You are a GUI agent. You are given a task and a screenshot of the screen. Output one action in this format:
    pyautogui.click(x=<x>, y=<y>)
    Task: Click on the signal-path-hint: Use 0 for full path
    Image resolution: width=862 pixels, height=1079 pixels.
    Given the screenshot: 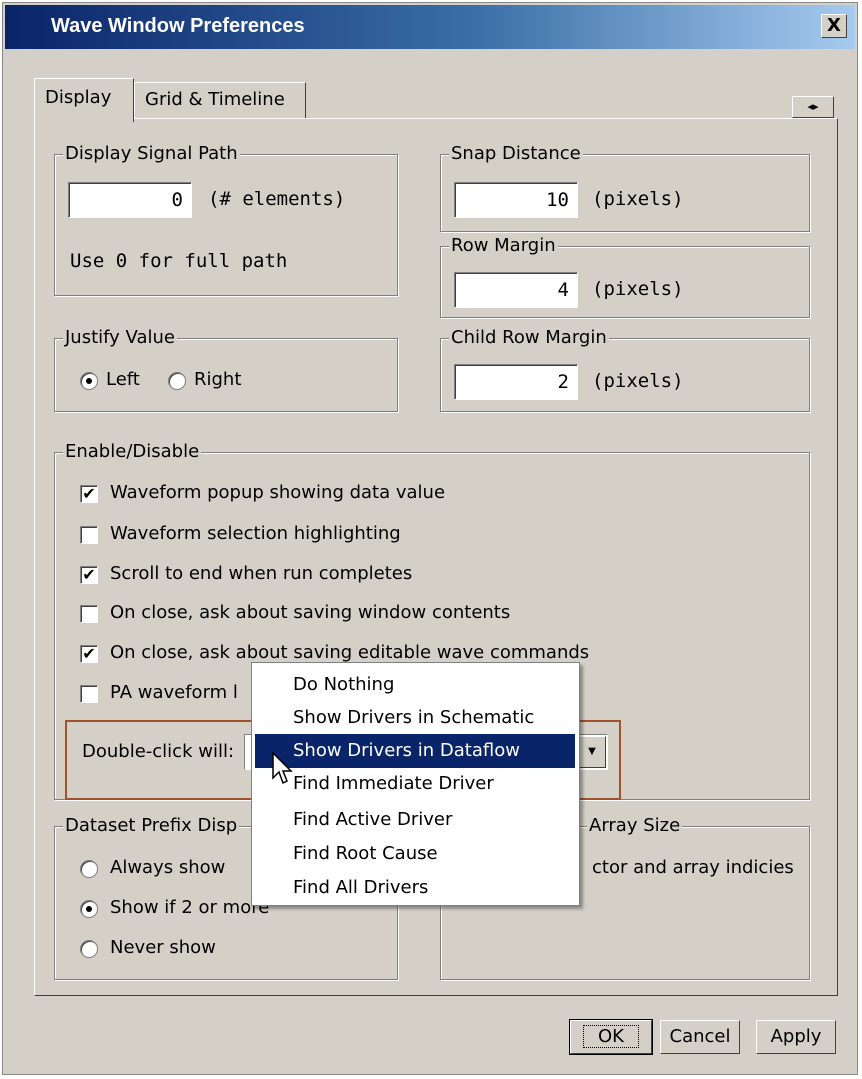 What is the action you would take?
    pyautogui.click(x=179, y=261)
    